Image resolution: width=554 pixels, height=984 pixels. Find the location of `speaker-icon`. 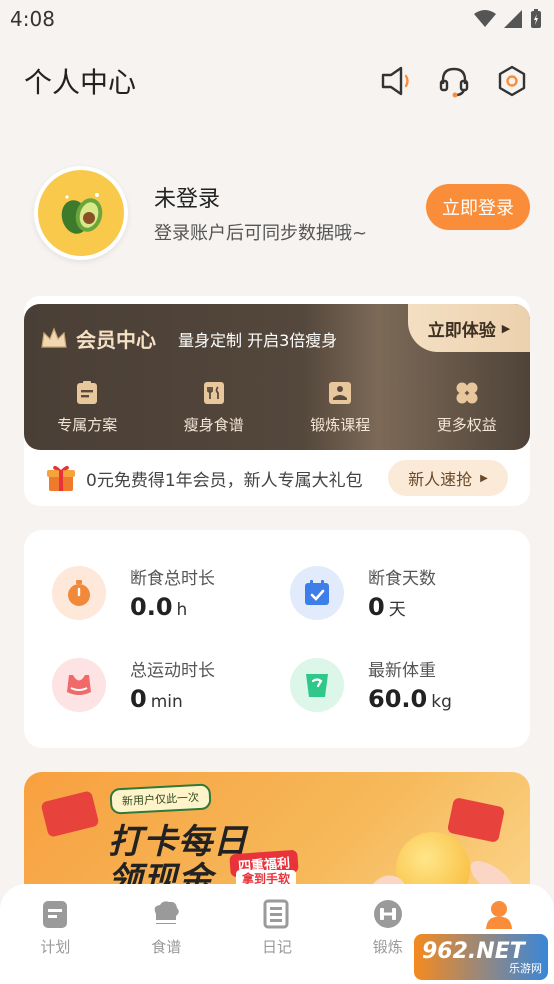

speaker-icon is located at coordinates (395, 81).